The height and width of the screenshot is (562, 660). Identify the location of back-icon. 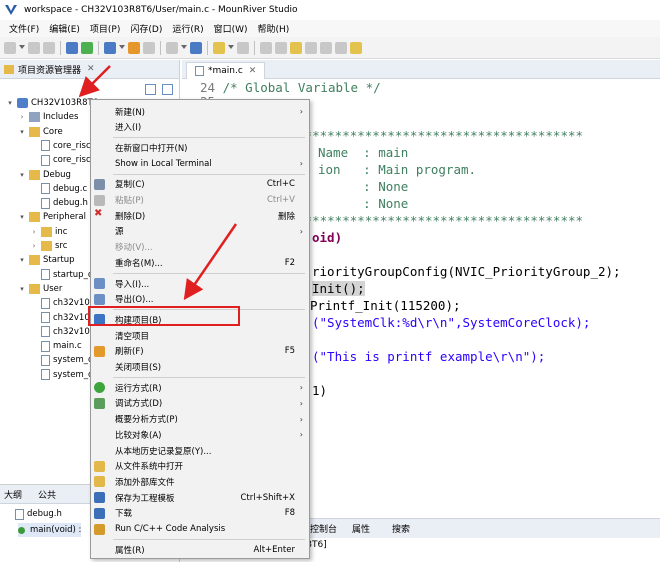
(296, 47).